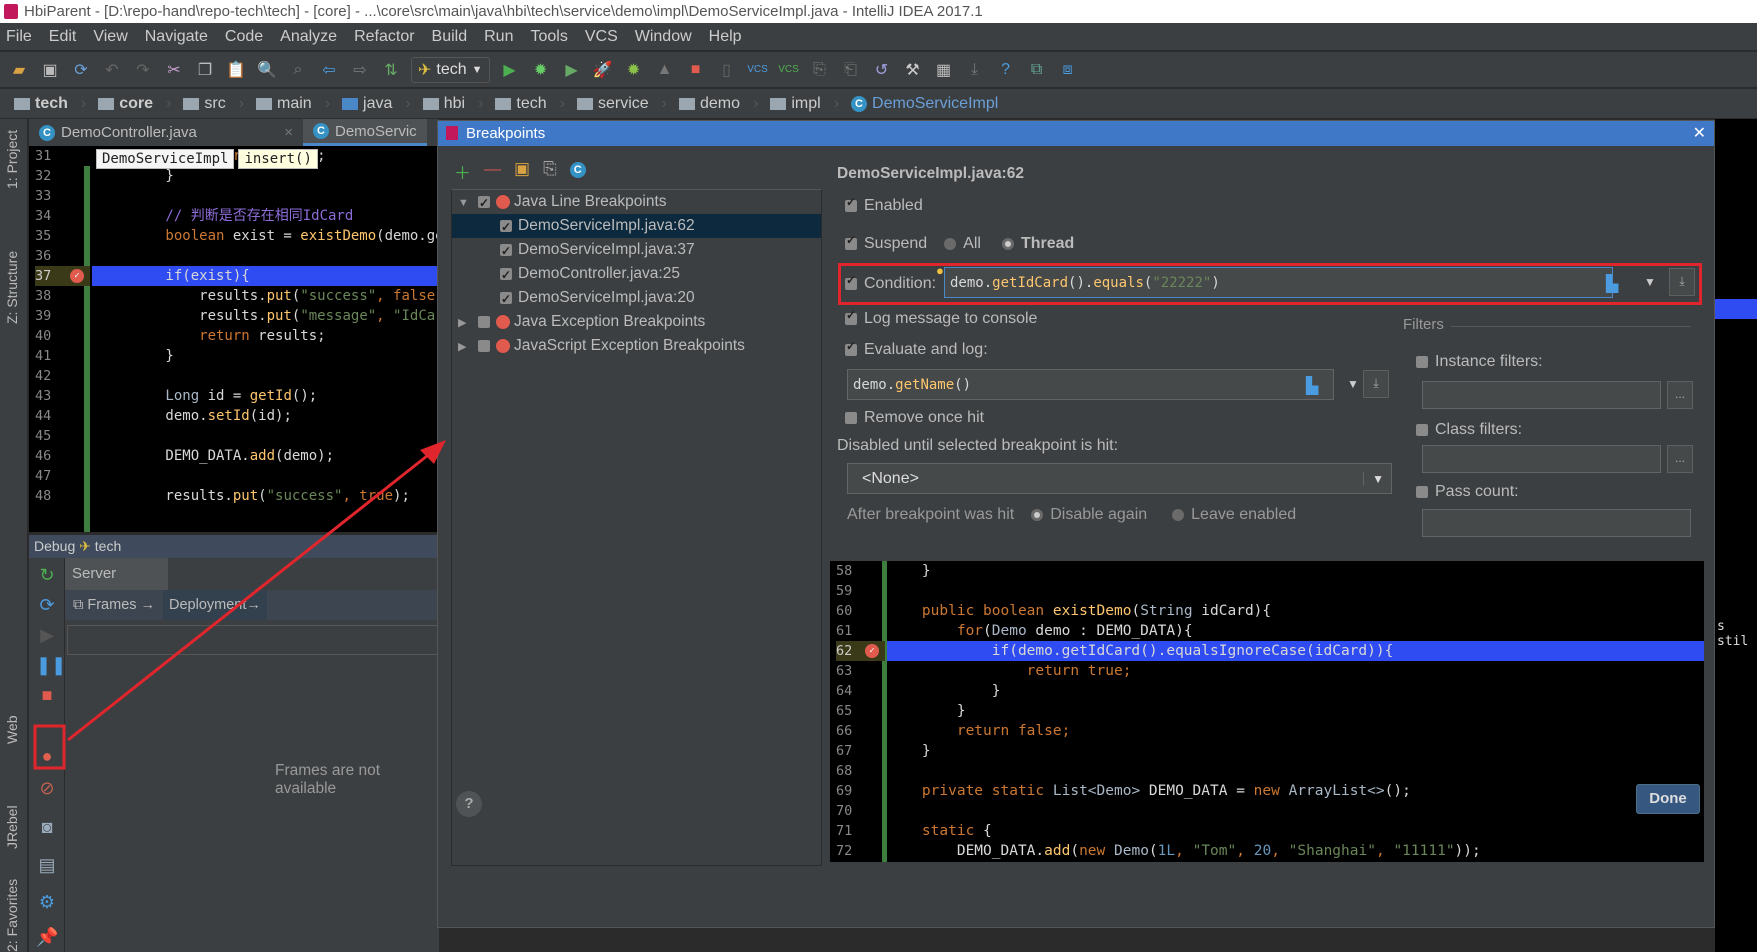 This screenshot has height=952, width=1757. Describe the element at coordinates (510, 70) in the screenshot. I see `run-icon: ▶` at that location.